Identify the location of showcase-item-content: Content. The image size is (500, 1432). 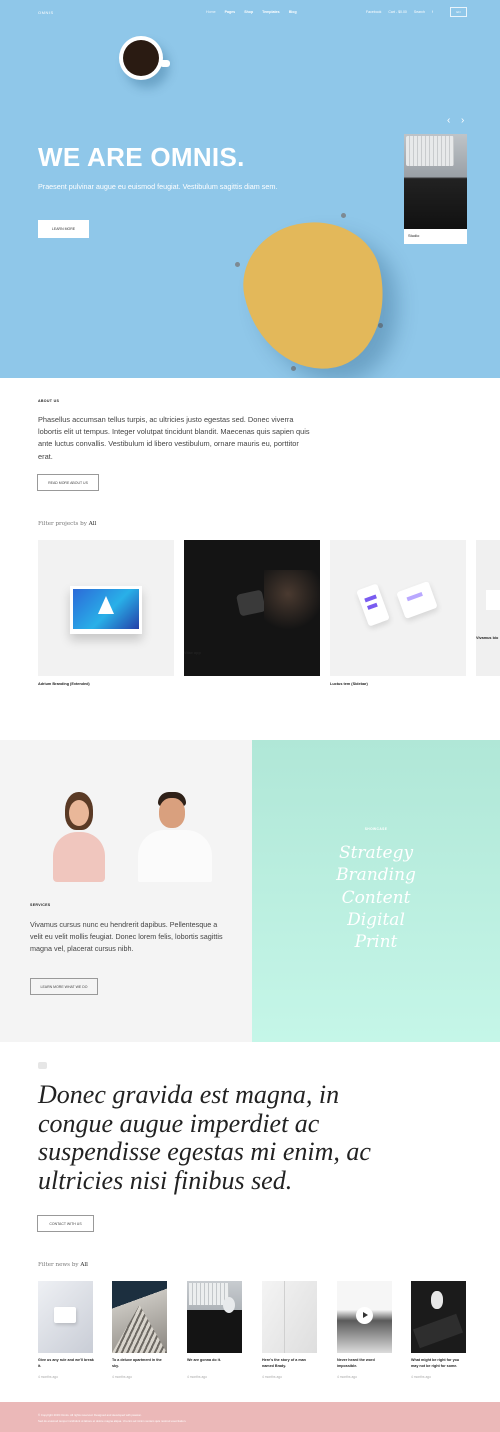
(376, 898).